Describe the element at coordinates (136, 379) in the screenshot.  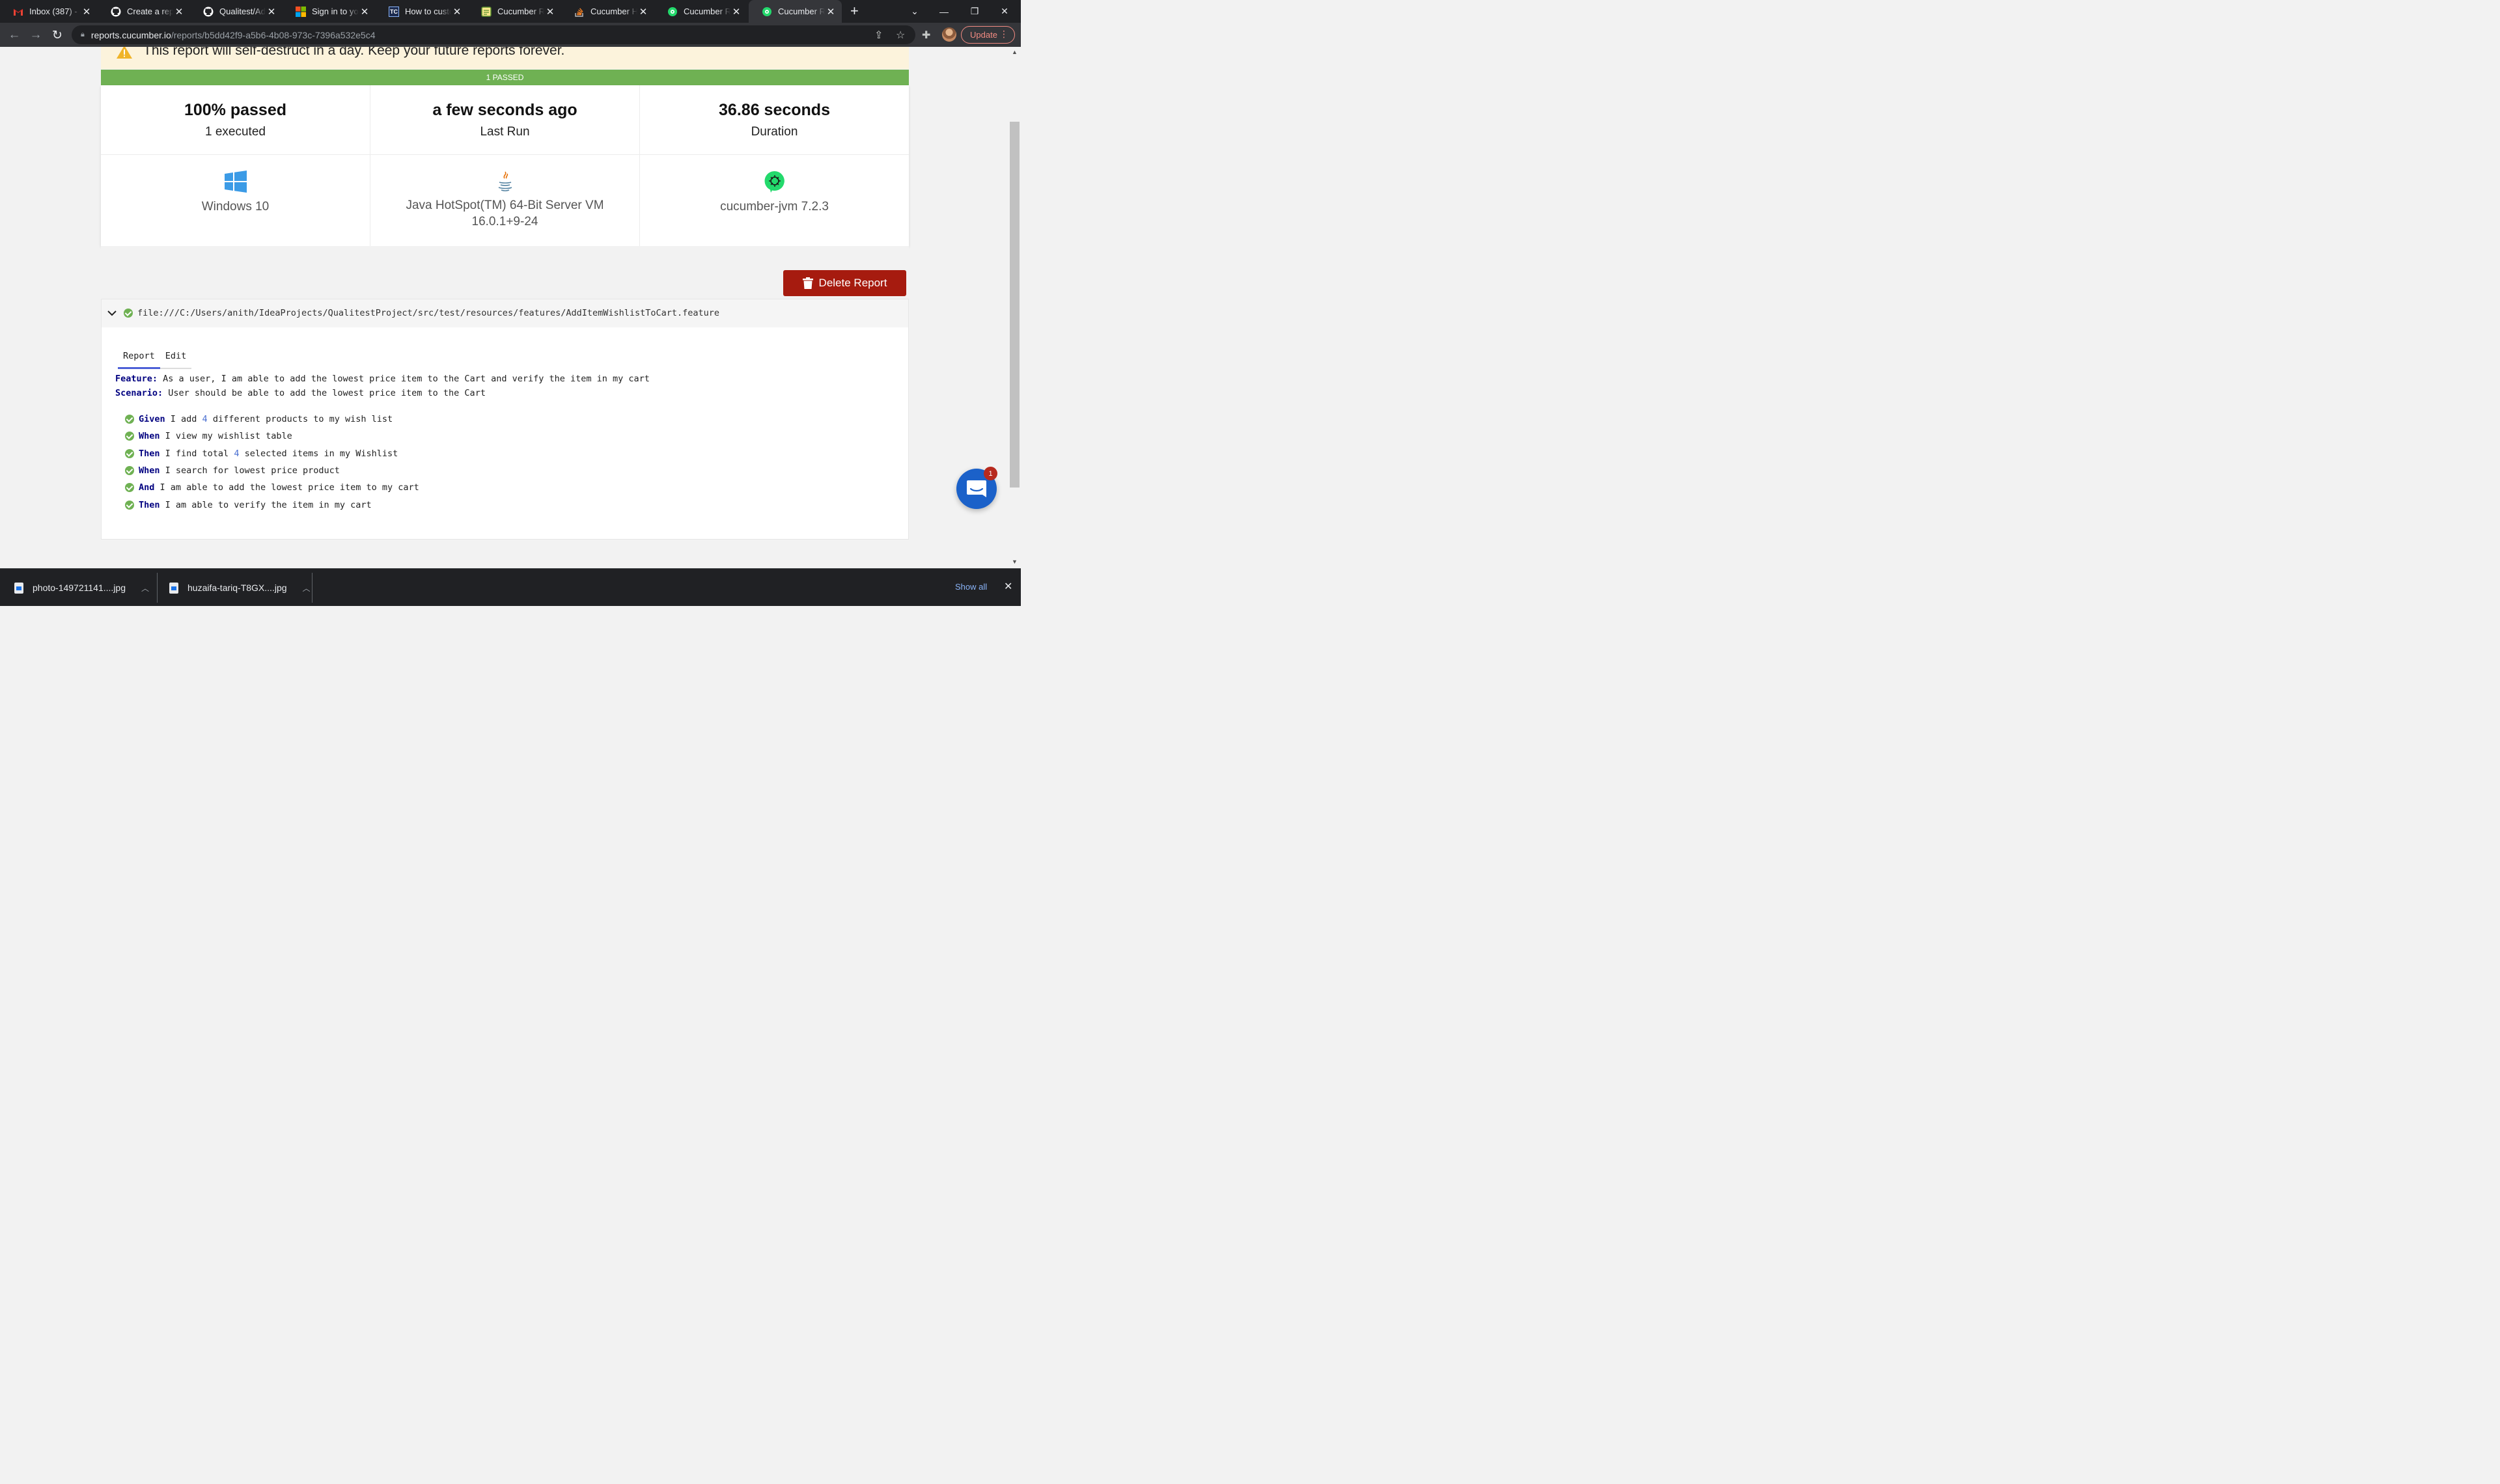
I see `feature-keyword: Feature:` at that location.